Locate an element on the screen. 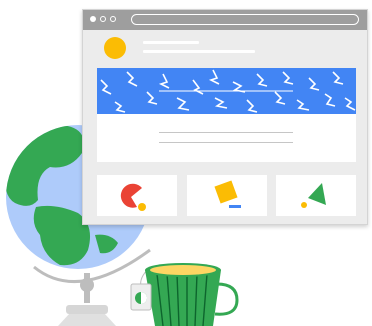 This screenshot has height=326, width=372. triangle-shape-icon is located at coordinates (313, 195).